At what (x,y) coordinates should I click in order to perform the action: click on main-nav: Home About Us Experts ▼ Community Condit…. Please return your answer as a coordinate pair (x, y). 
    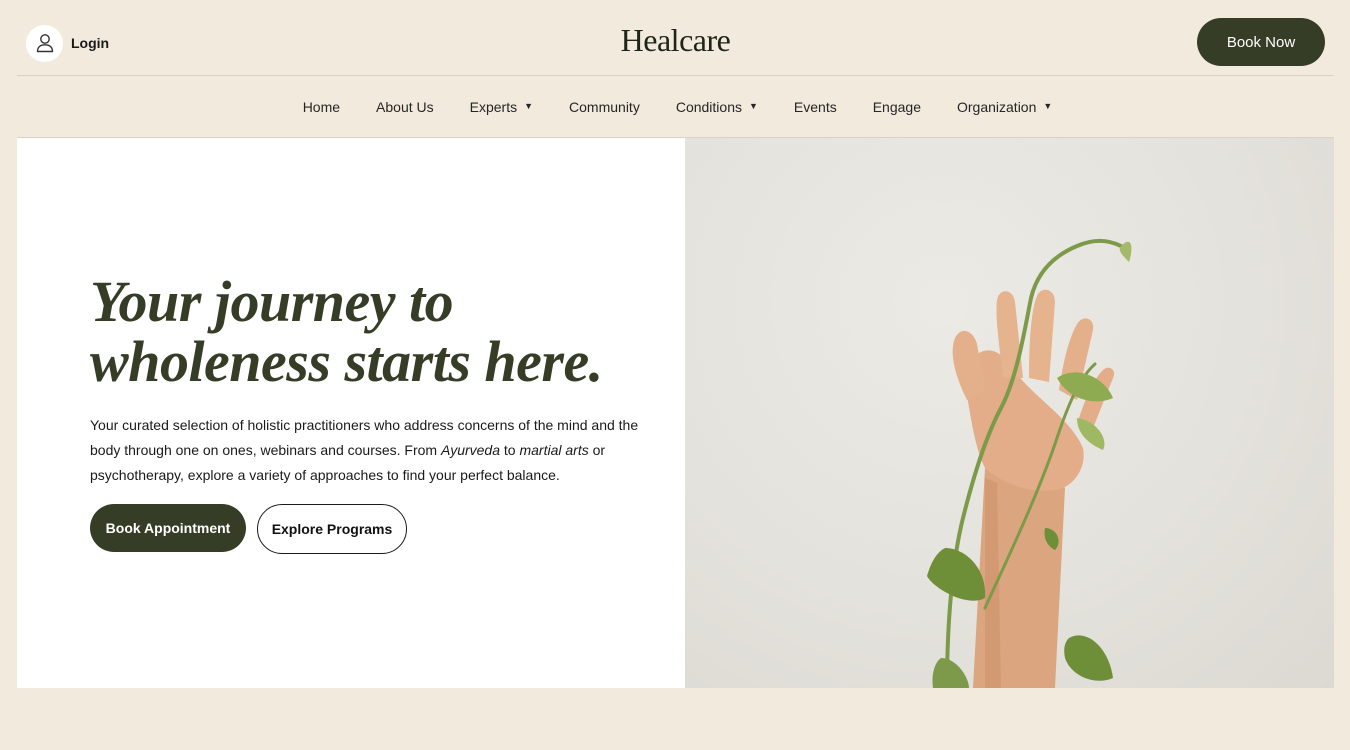
    Looking at the image, I should click on (675, 107).